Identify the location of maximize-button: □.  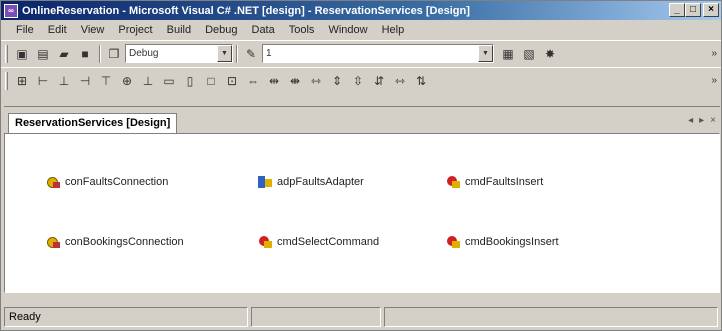
(693, 10).